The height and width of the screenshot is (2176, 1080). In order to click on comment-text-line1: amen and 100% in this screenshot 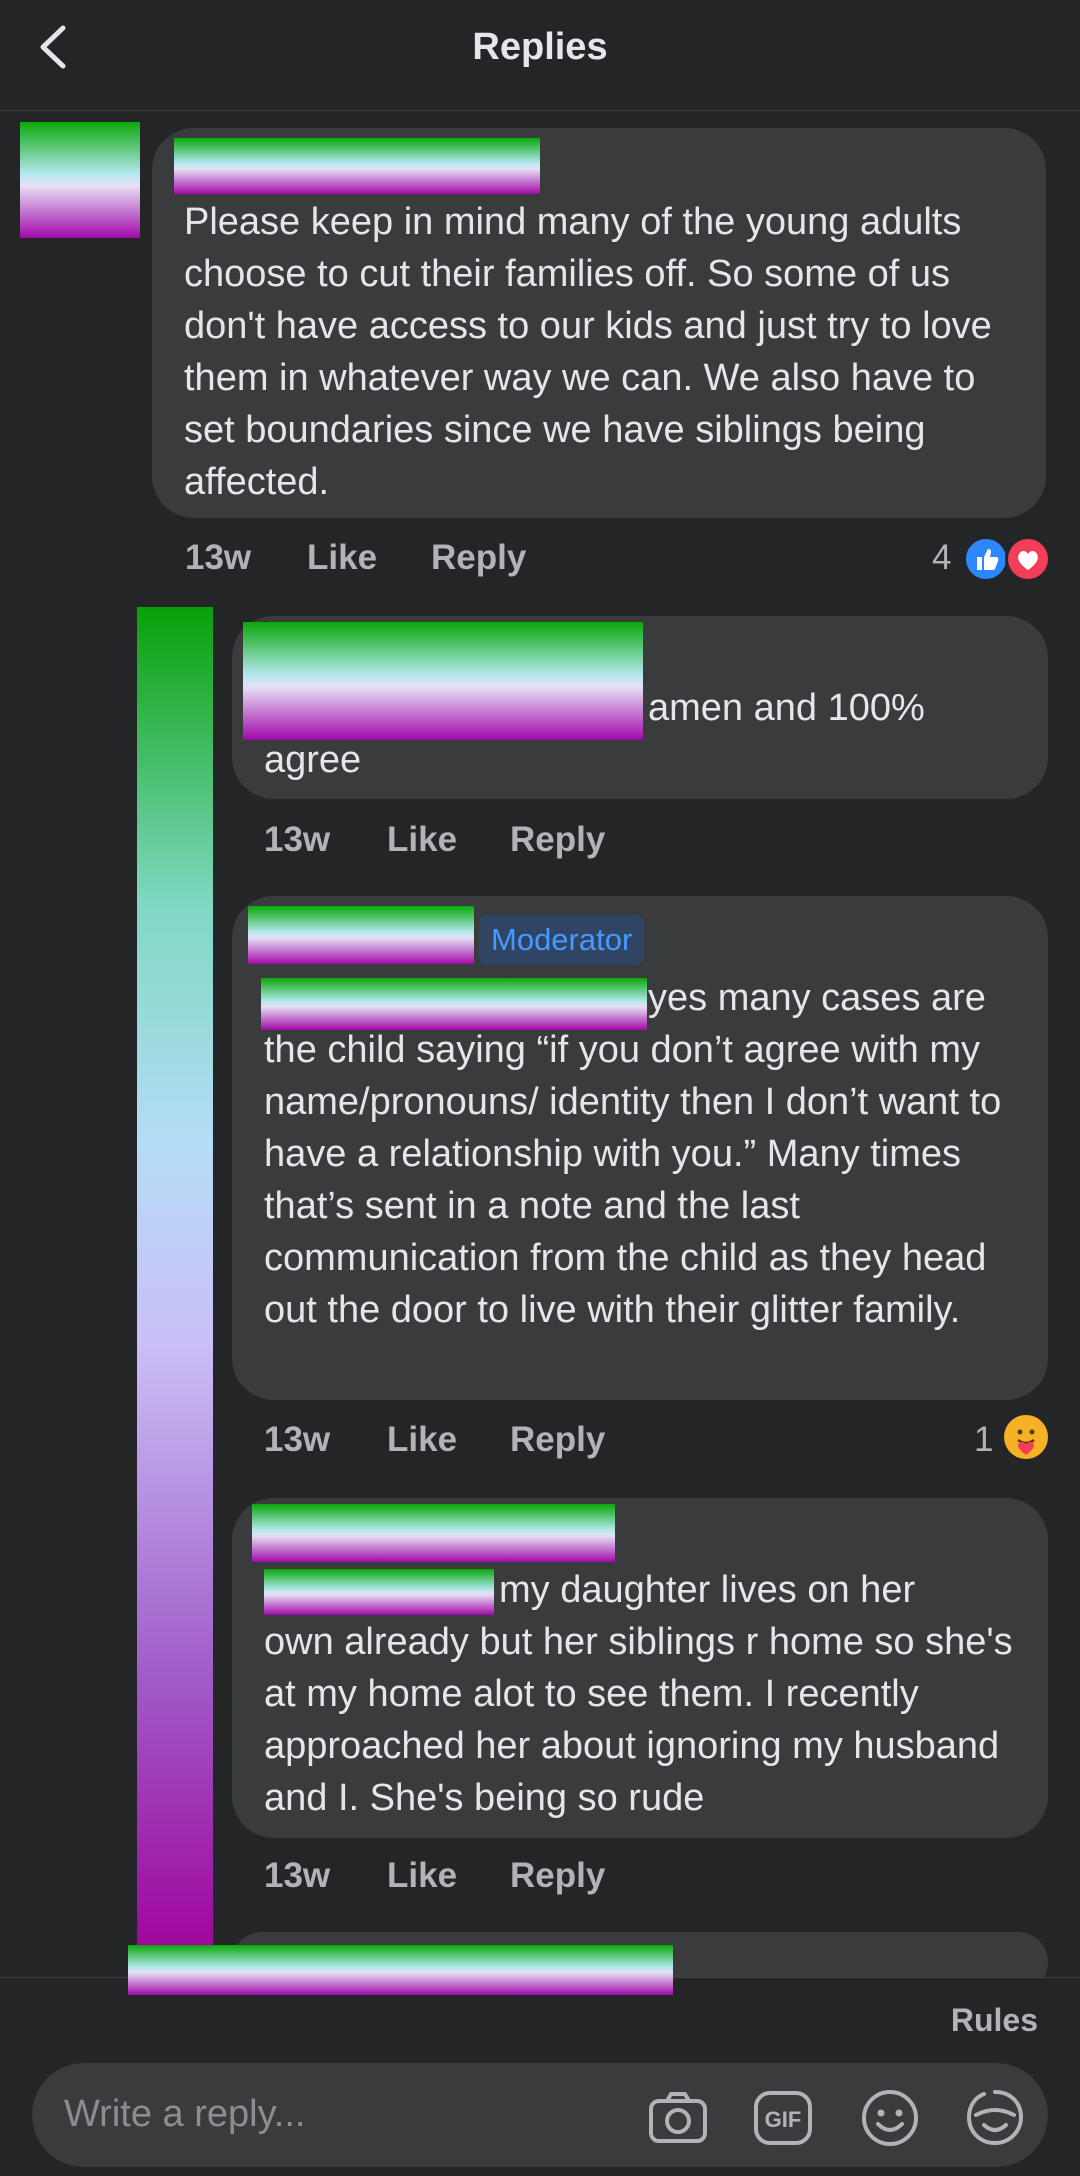, I will do `click(786, 708)`.